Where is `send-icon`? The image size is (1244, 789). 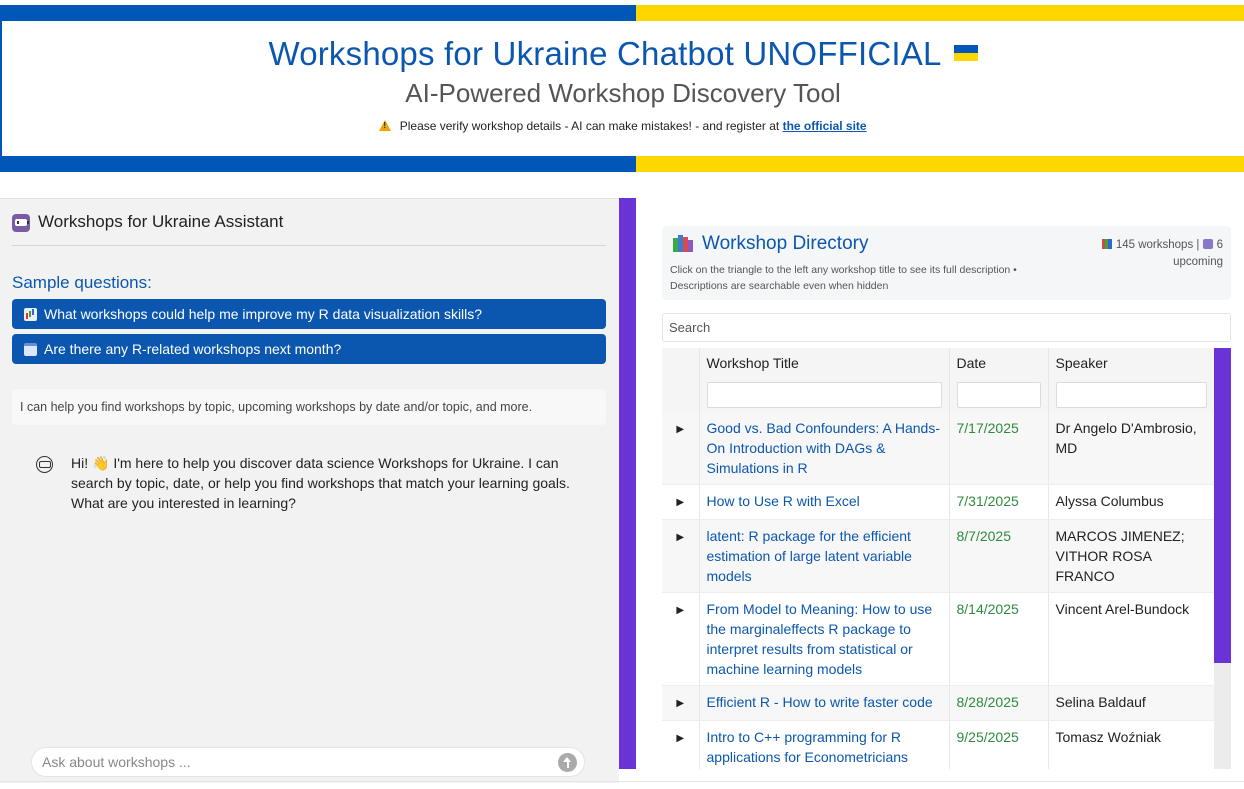
send-icon is located at coordinates (567, 762).